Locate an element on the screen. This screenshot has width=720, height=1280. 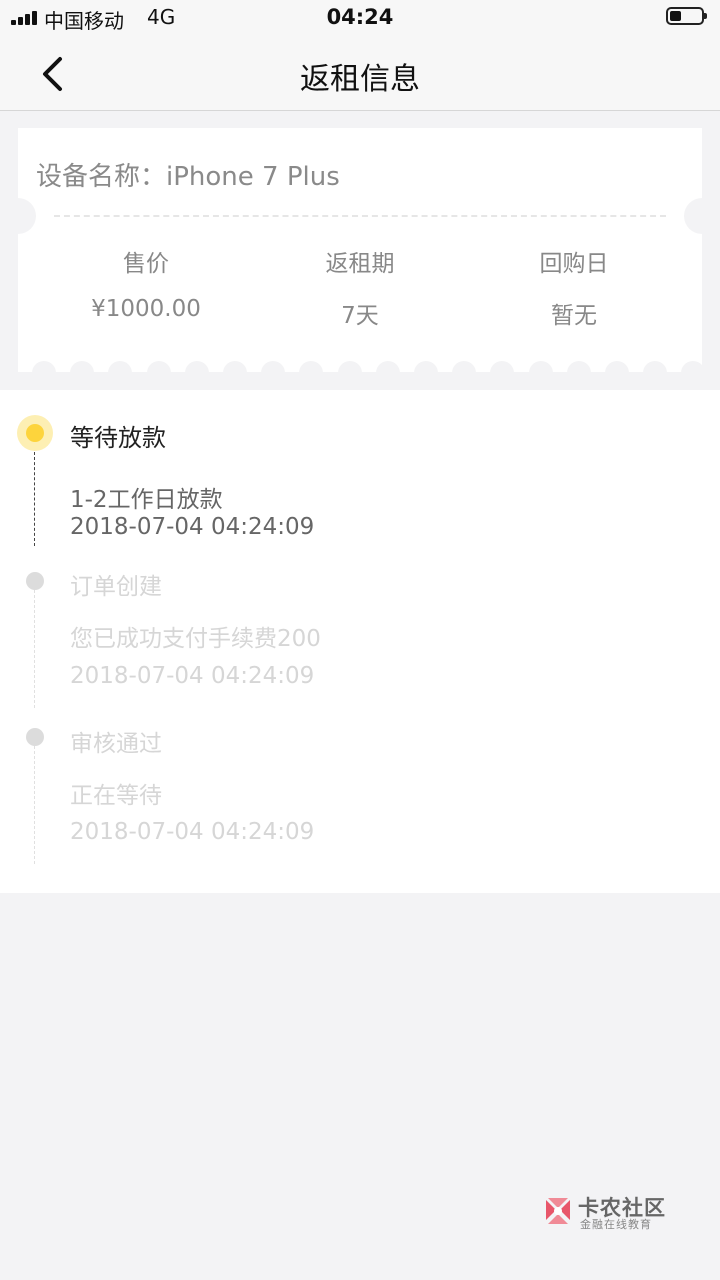
price-label: 售价 is located at coordinates (146, 264).